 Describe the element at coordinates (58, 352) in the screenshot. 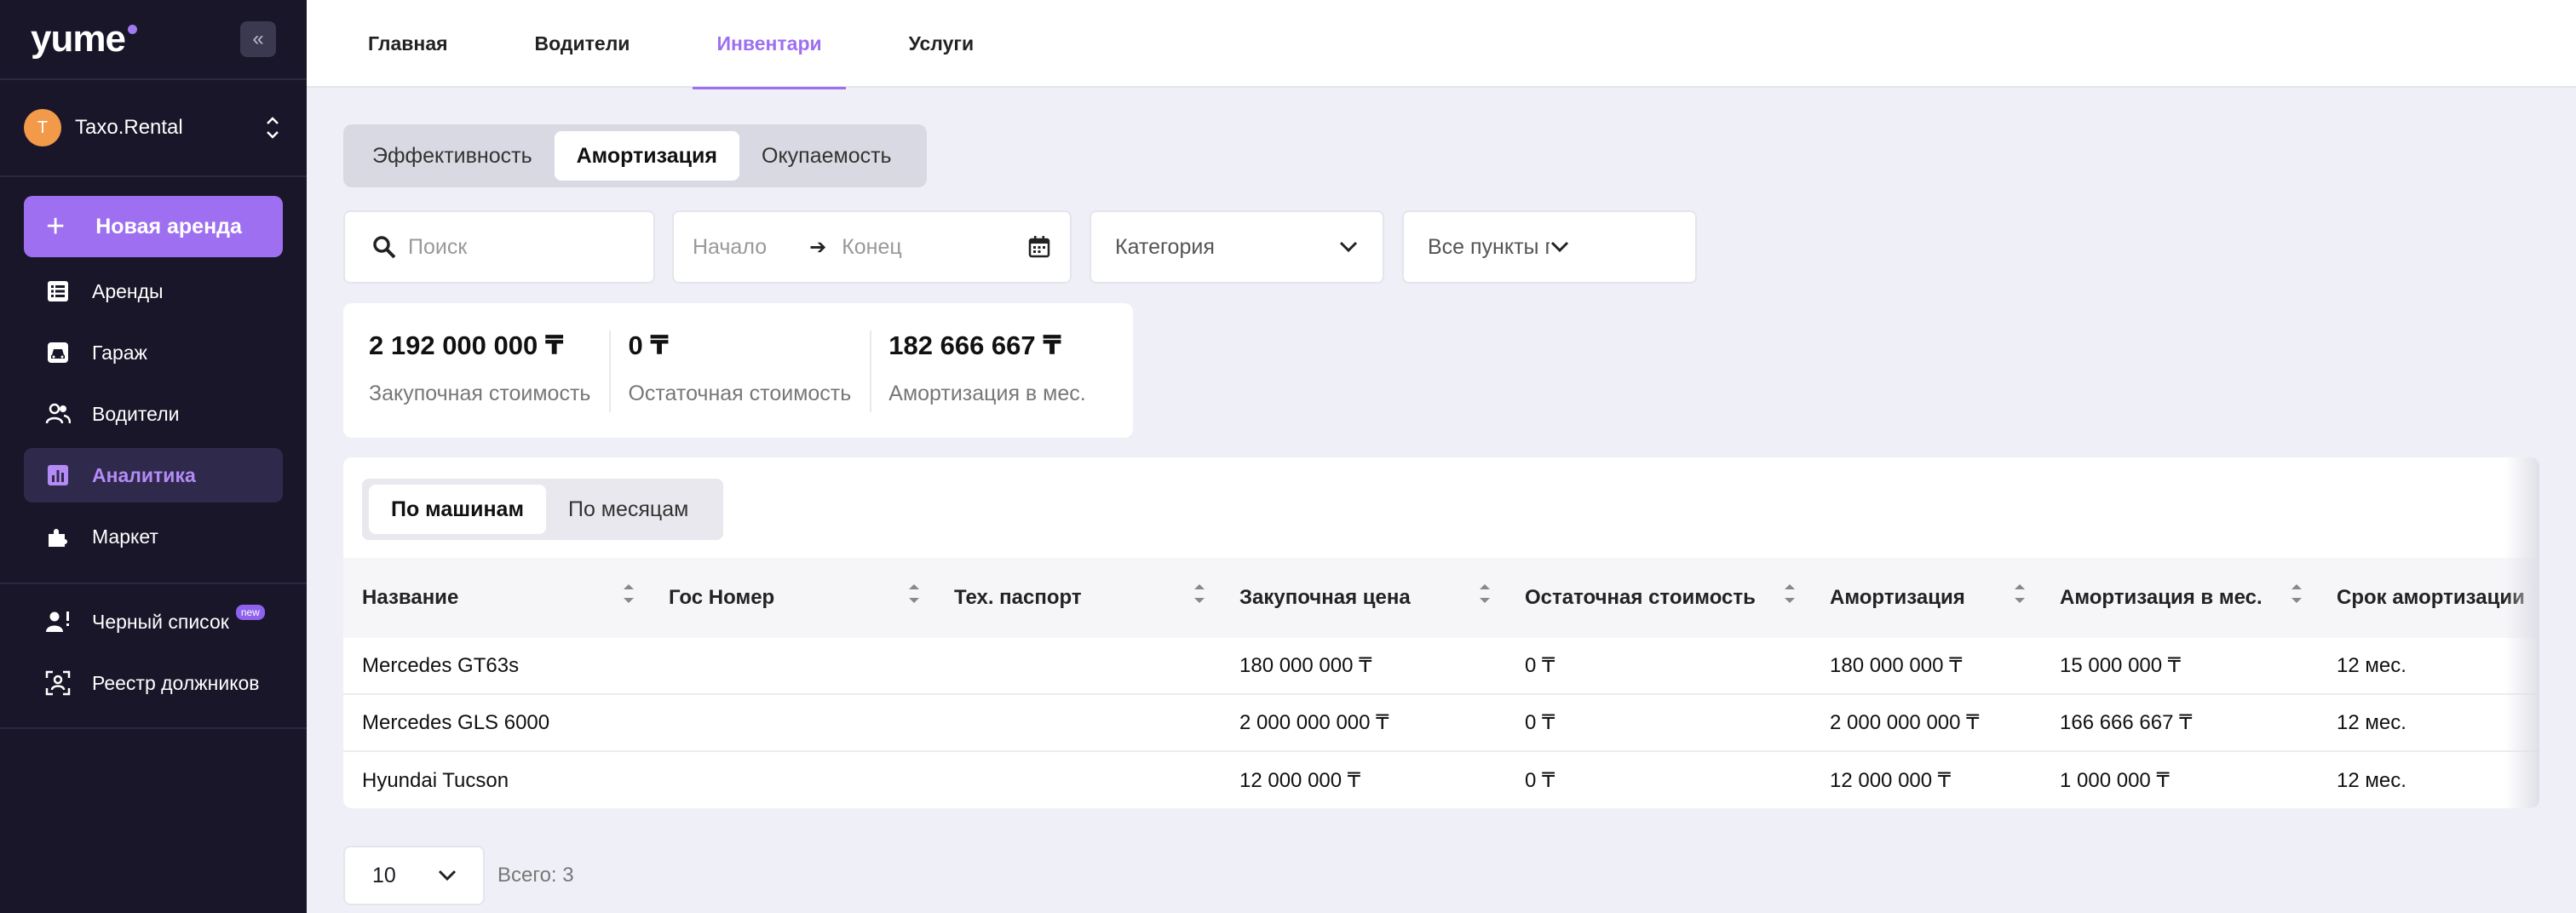

I see `car-icon` at that location.